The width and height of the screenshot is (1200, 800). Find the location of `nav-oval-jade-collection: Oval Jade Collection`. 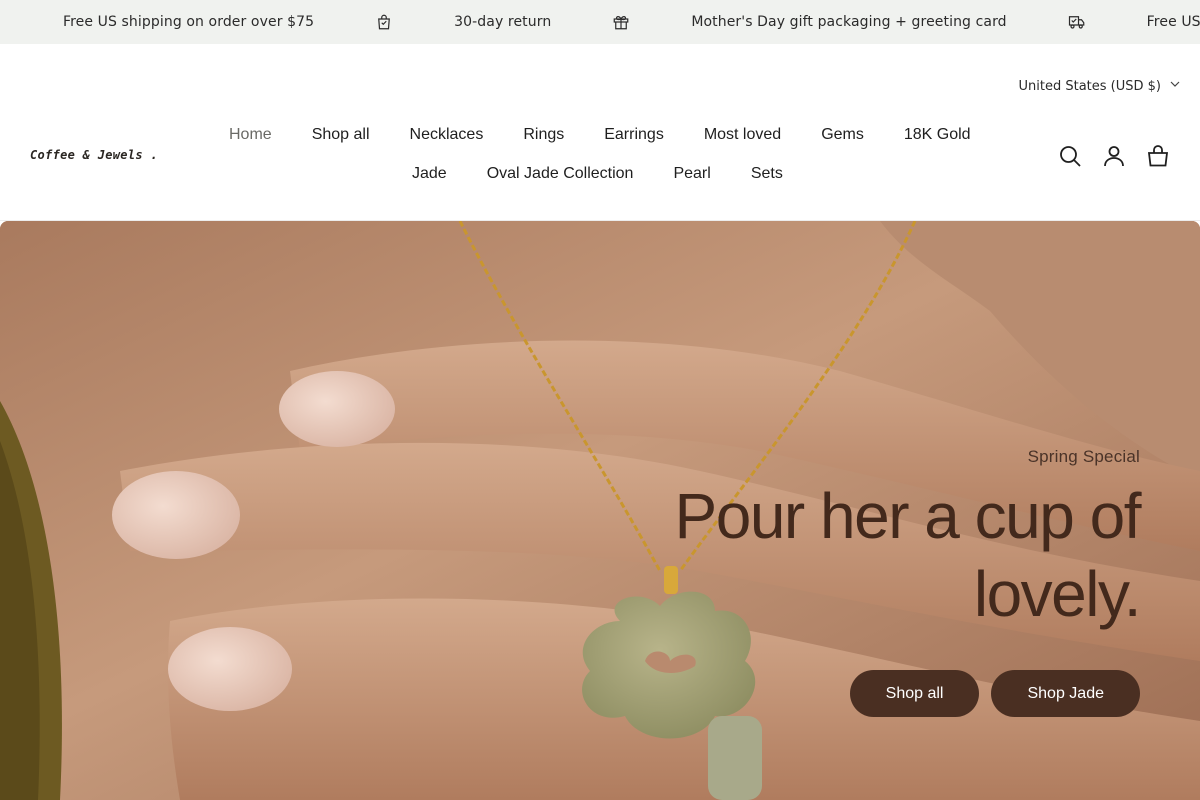

nav-oval-jade-collection: Oval Jade Collection is located at coordinates (560, 174).